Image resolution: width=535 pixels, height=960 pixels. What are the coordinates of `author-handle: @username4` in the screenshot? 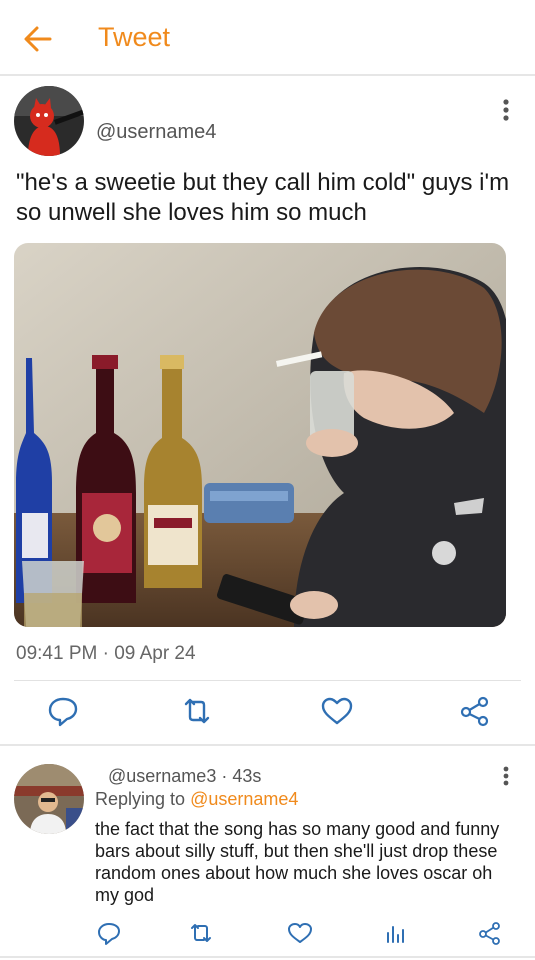 It's located at (156, 132).